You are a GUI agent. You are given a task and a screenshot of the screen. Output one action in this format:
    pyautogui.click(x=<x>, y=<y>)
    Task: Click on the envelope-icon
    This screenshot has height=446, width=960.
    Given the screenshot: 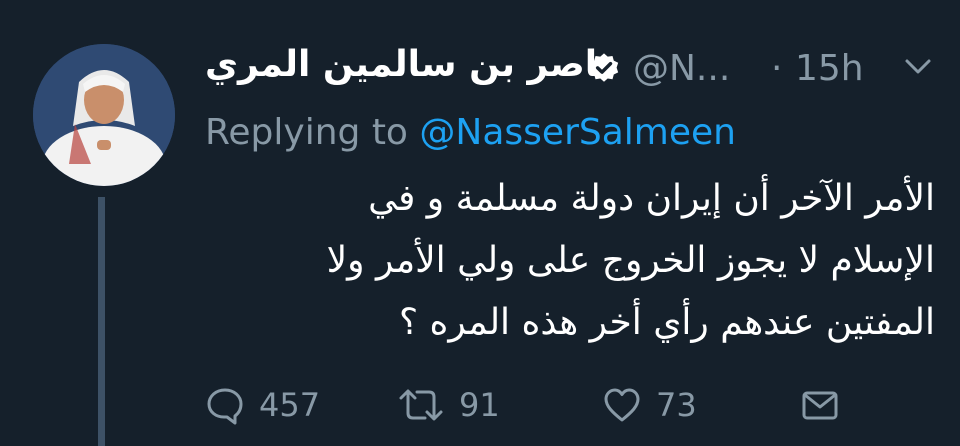 What is the action you would take?
    pyautogui.click(x=820, y=405)
    